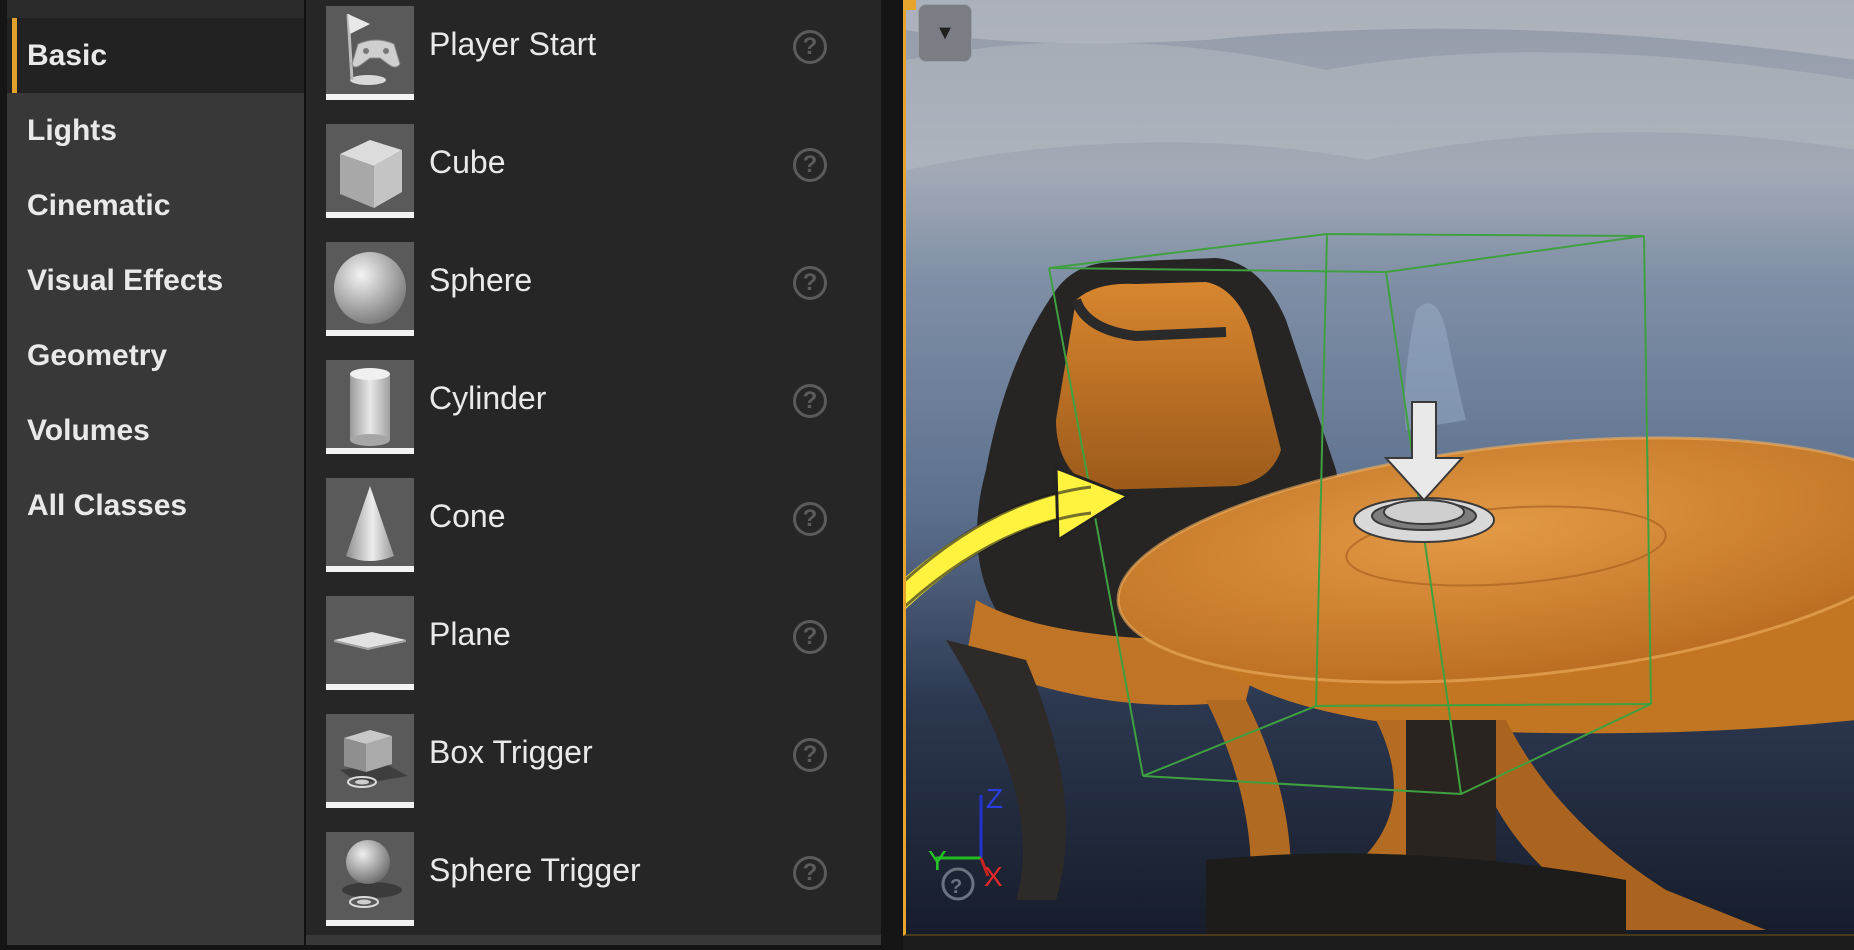 The image size is (1854, 950). I want to click on panel-gap, so click(892, 475).